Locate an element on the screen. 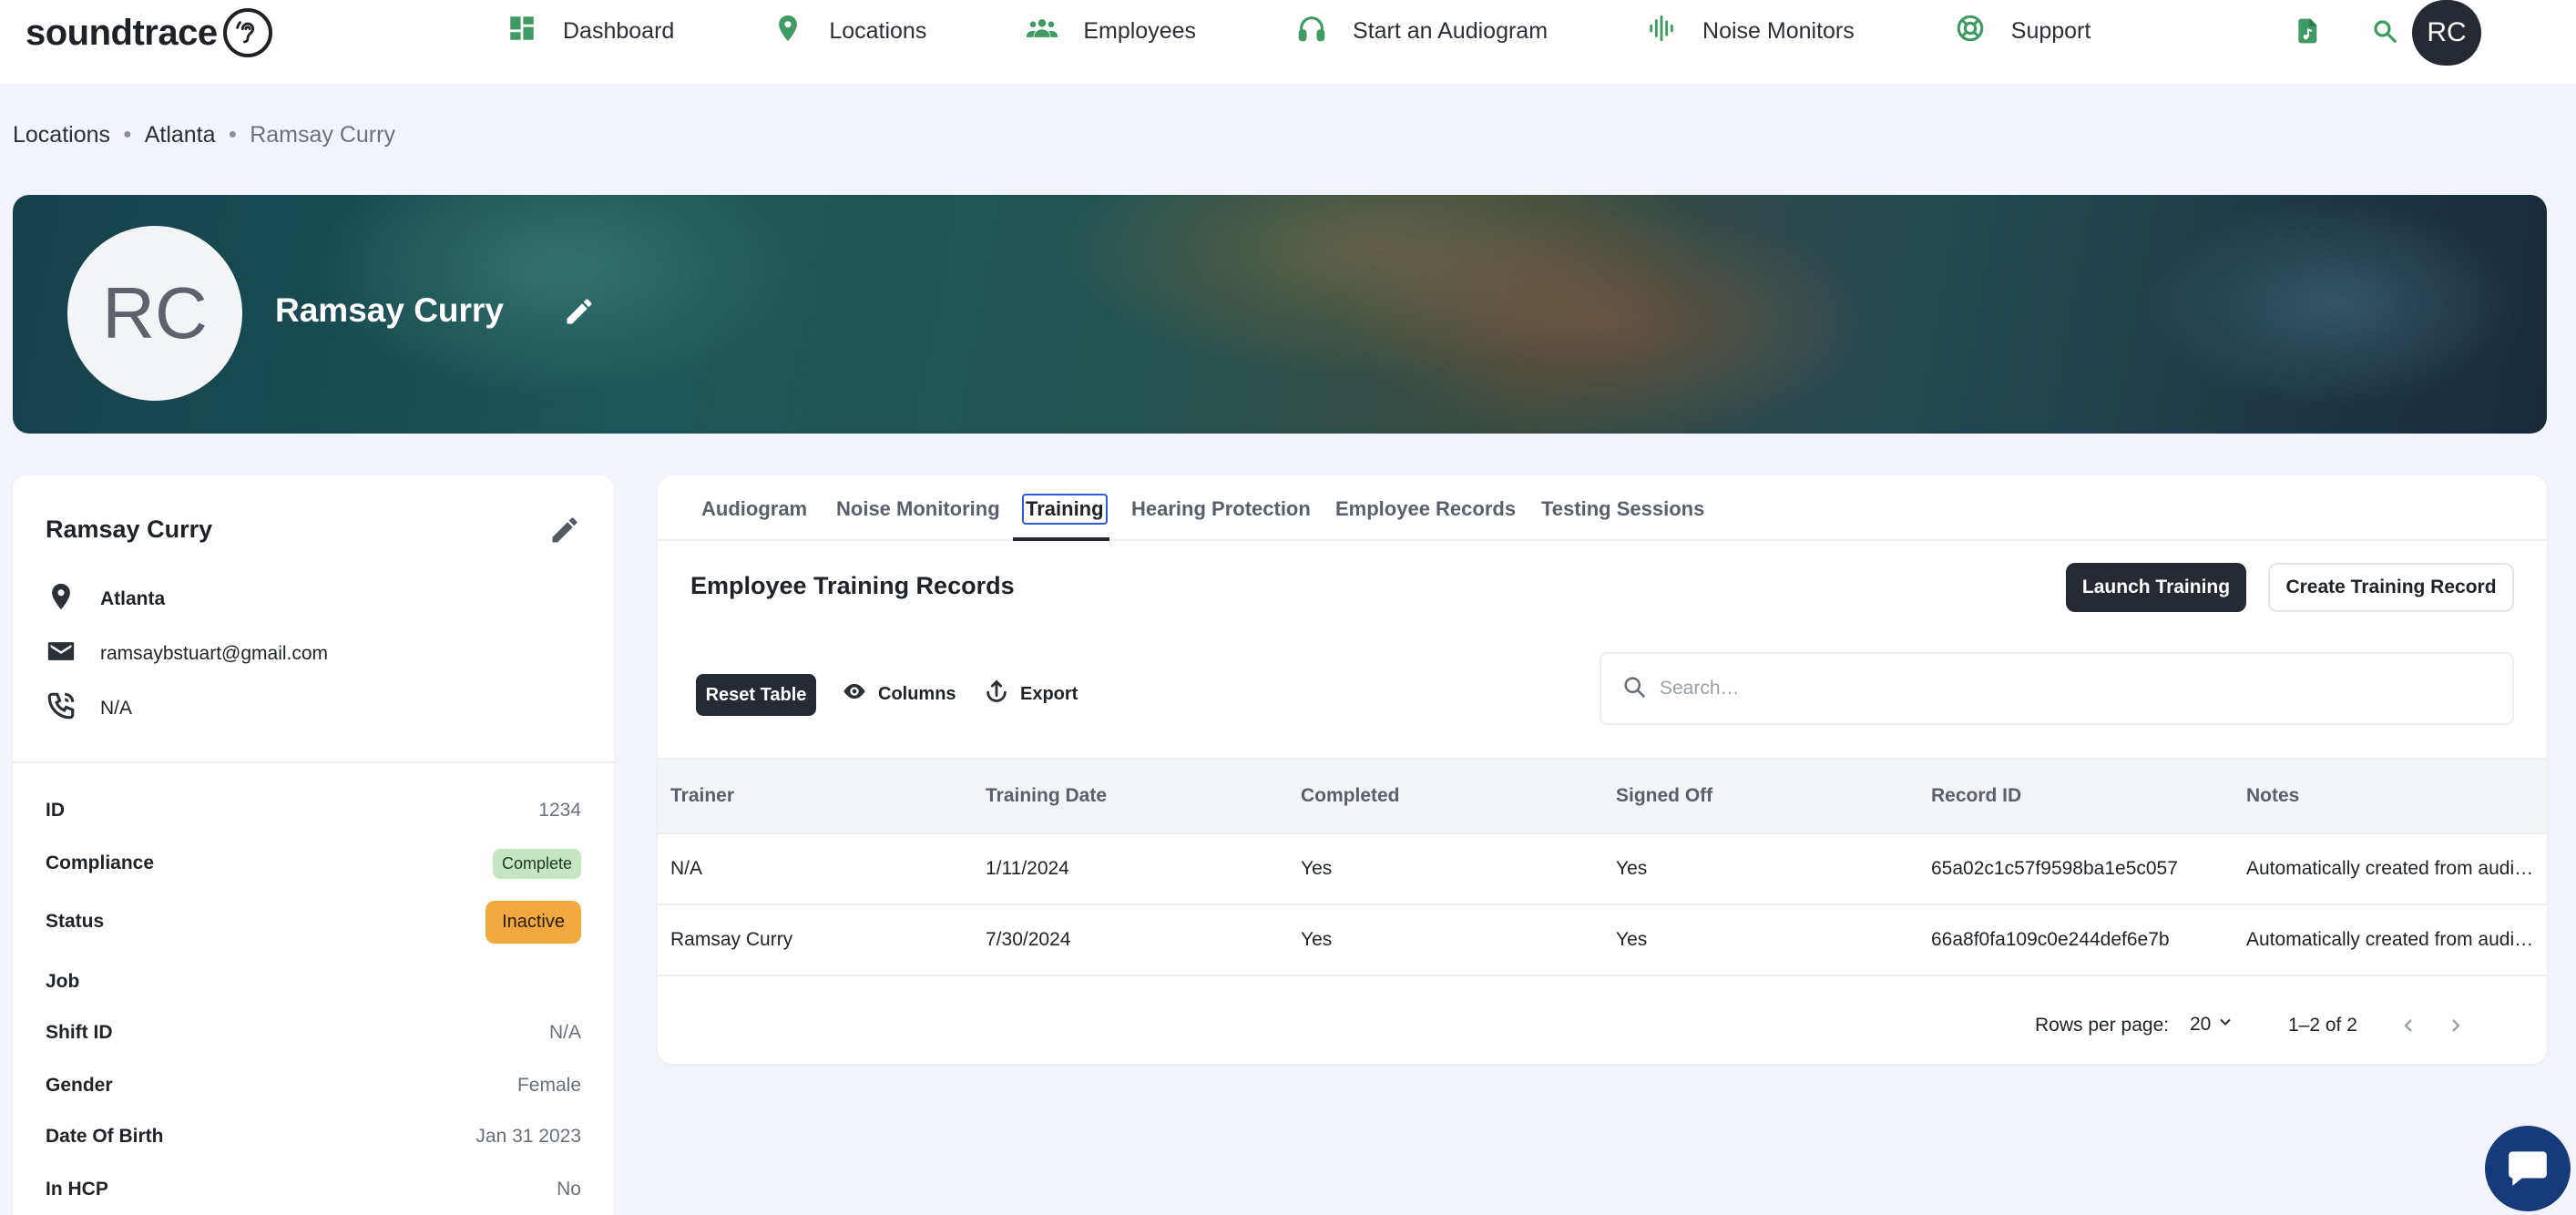  phone-icon is located at coordinates (62, 708).